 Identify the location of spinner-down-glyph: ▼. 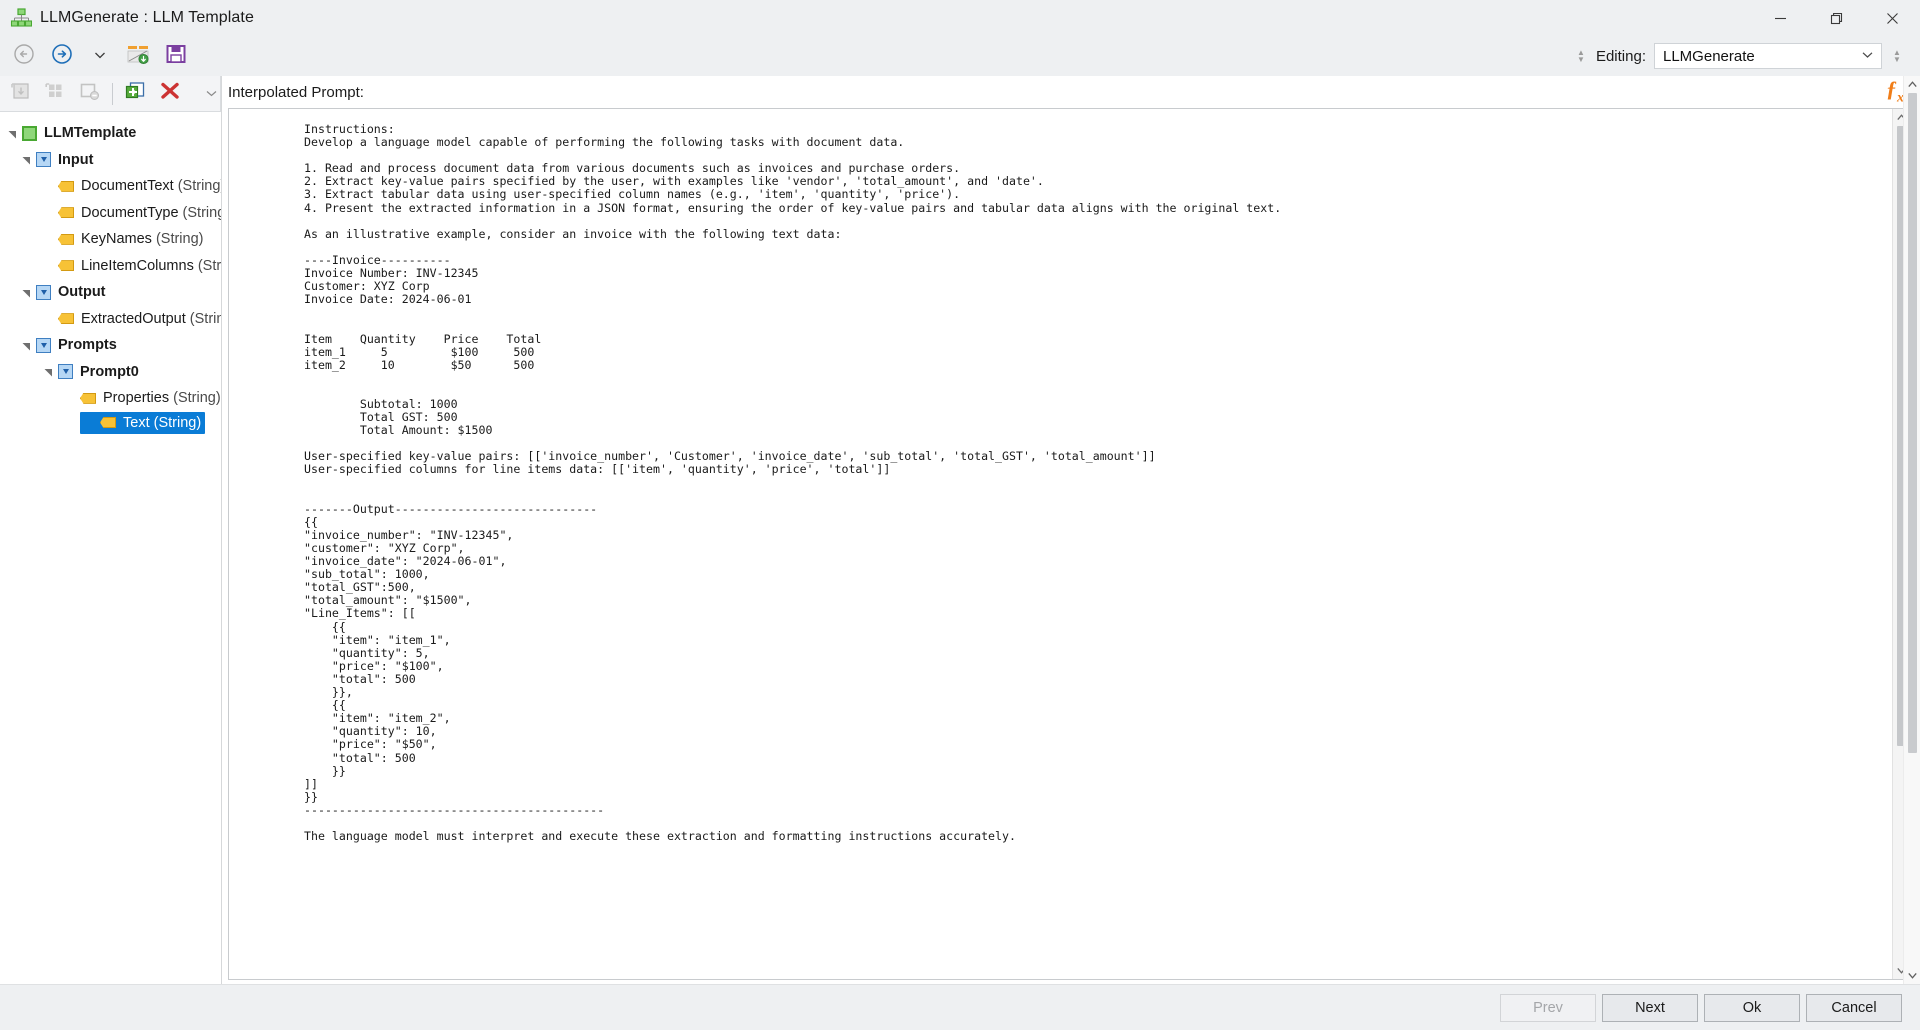
(1580, 59).